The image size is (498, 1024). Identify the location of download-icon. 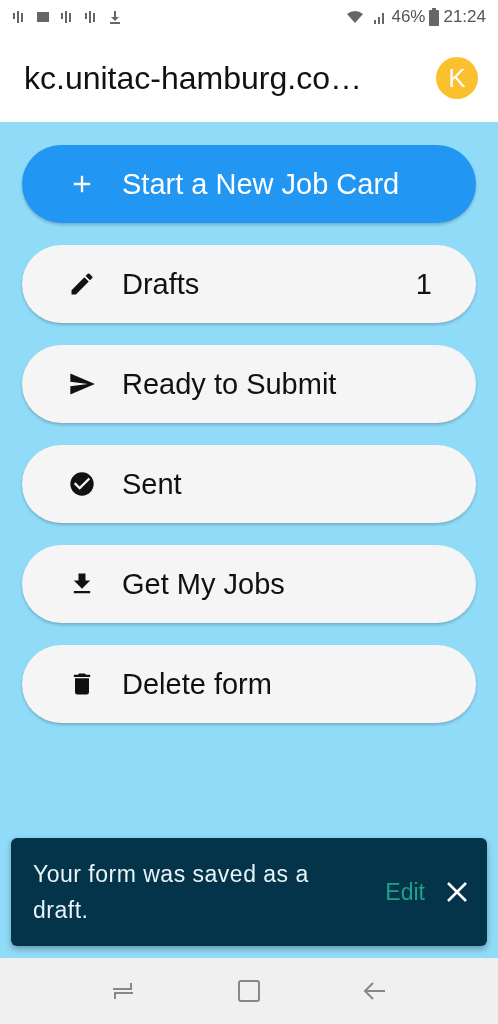
(115, 17).